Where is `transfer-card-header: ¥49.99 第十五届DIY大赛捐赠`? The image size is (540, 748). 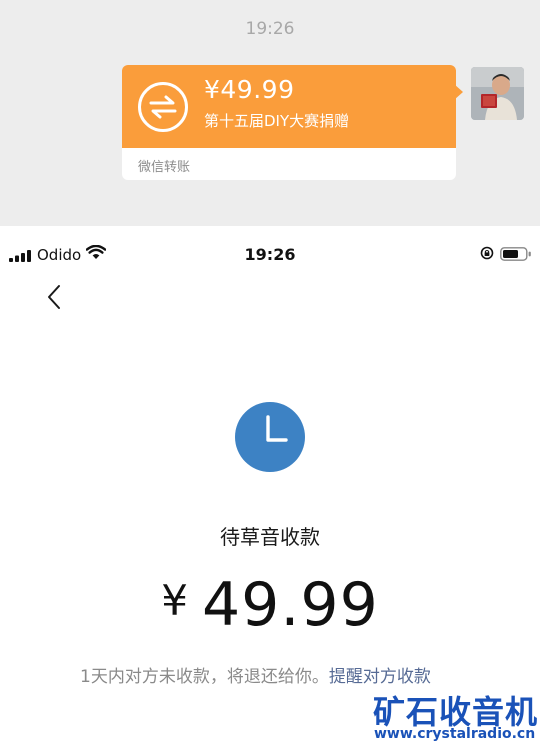 transfer-card-header: ¥49.99 第十五届DIY大赛捐赠 is located at coordinates (289, 106).